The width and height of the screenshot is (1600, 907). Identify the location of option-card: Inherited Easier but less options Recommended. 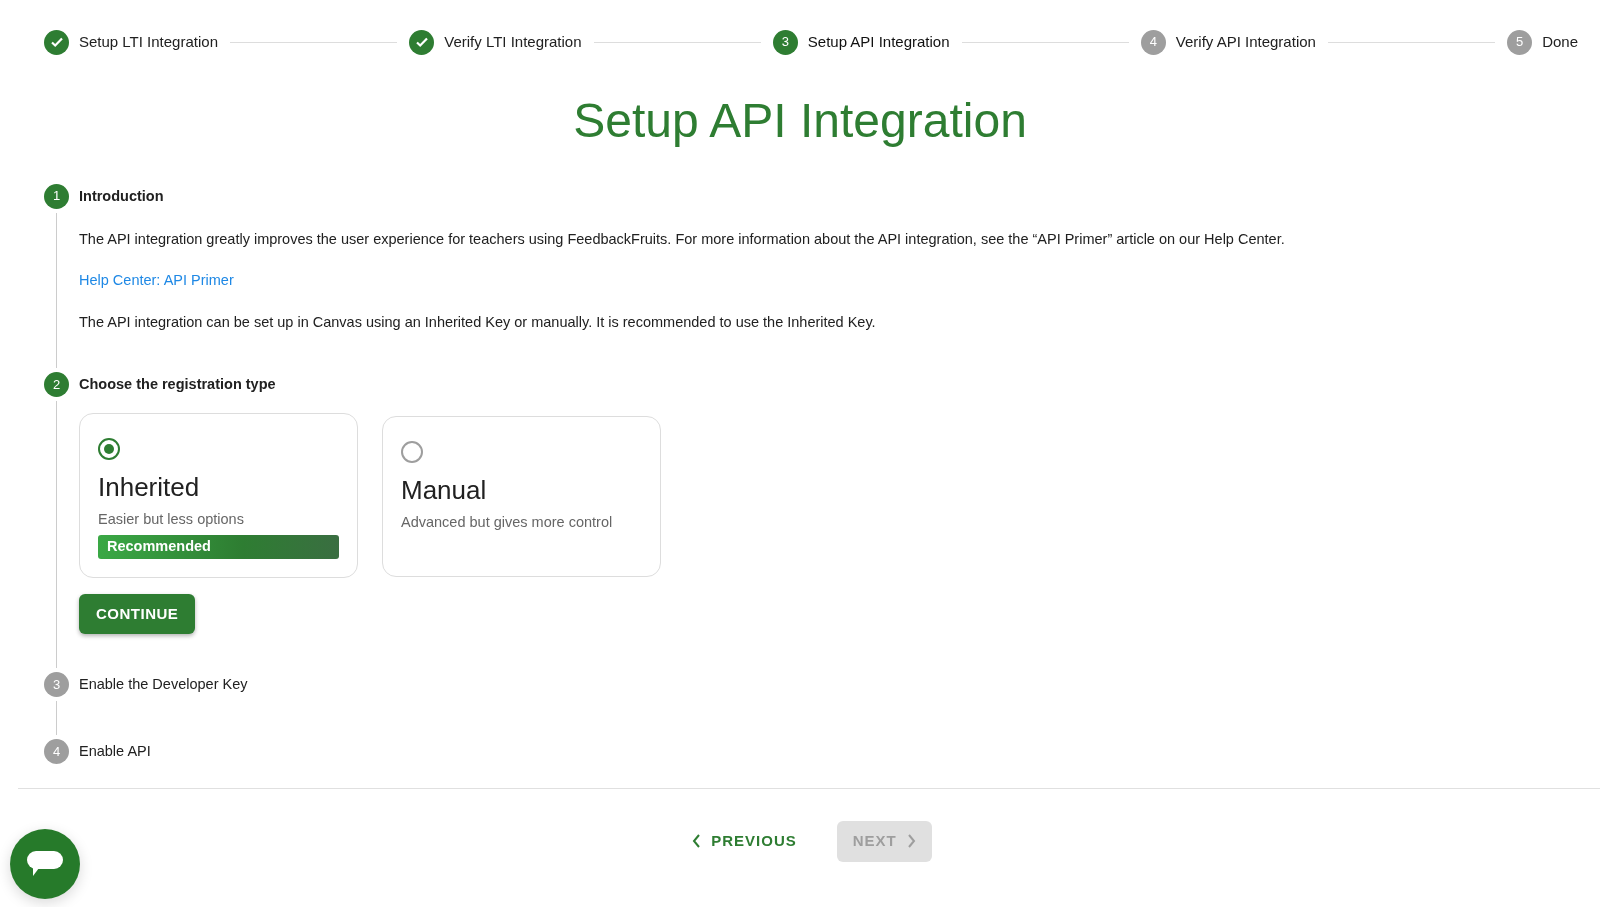
(218, 495).